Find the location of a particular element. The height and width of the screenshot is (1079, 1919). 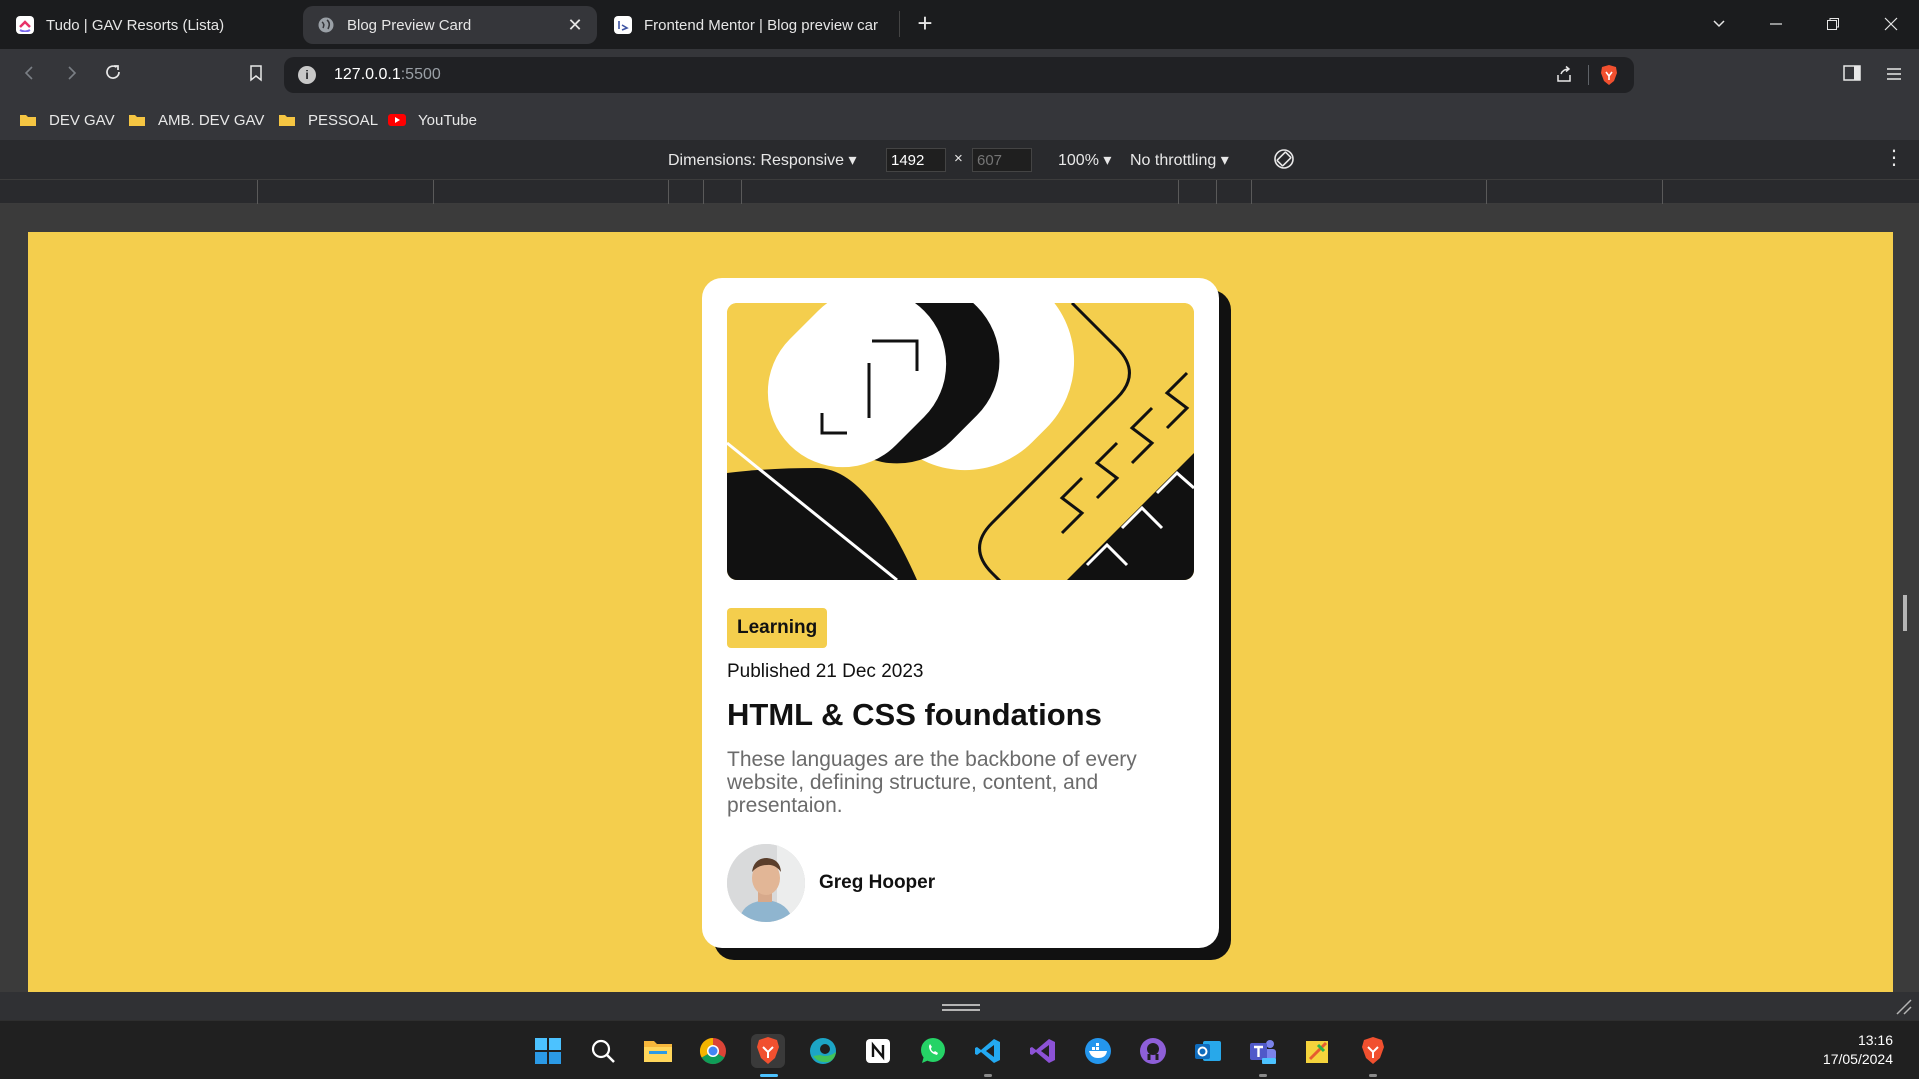

restore-icon is located at coordinates (1833, 25).